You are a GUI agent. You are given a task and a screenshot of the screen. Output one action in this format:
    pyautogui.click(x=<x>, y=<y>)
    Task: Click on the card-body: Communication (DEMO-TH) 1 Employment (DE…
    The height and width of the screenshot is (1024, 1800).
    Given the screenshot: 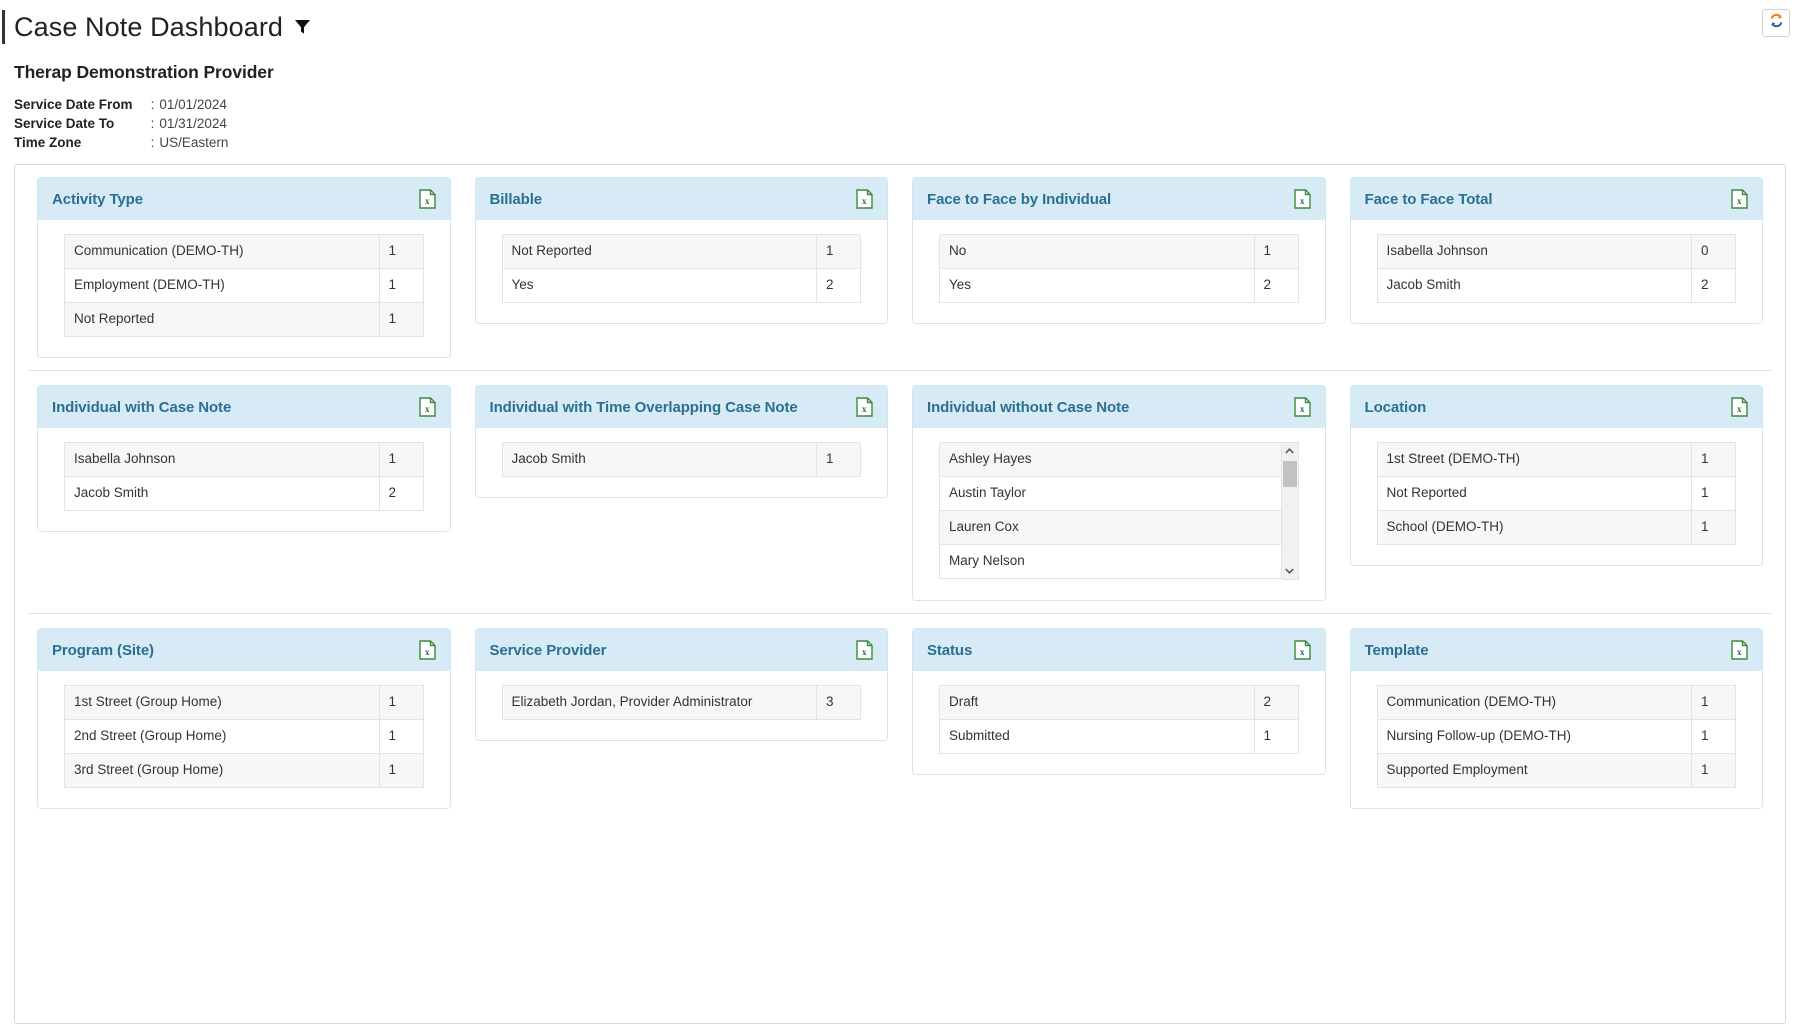 What is the action you would take?
    pyautogui.click(x=244, y=289)
    